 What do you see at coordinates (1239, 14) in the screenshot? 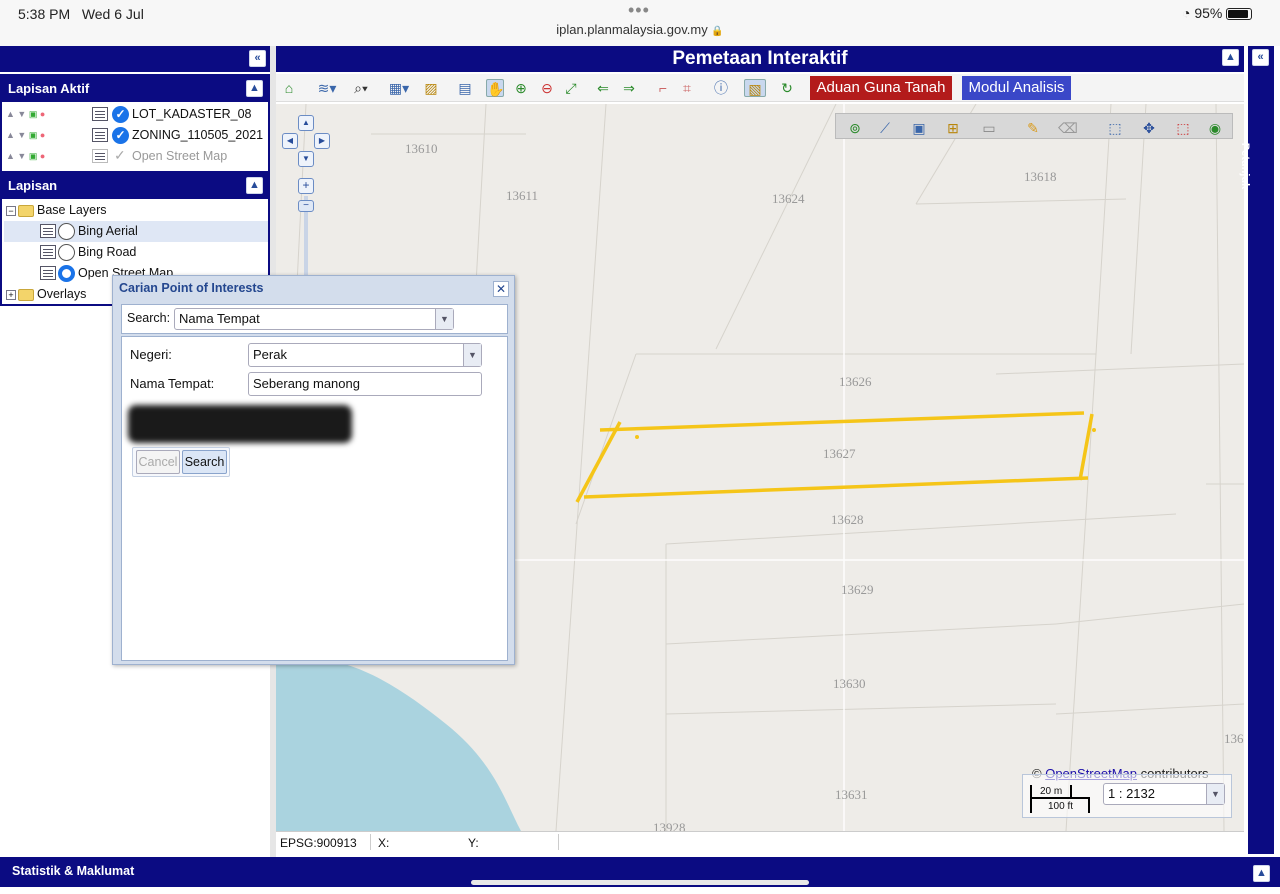
I see `battery-icon` at bounding box center [1239, 14].